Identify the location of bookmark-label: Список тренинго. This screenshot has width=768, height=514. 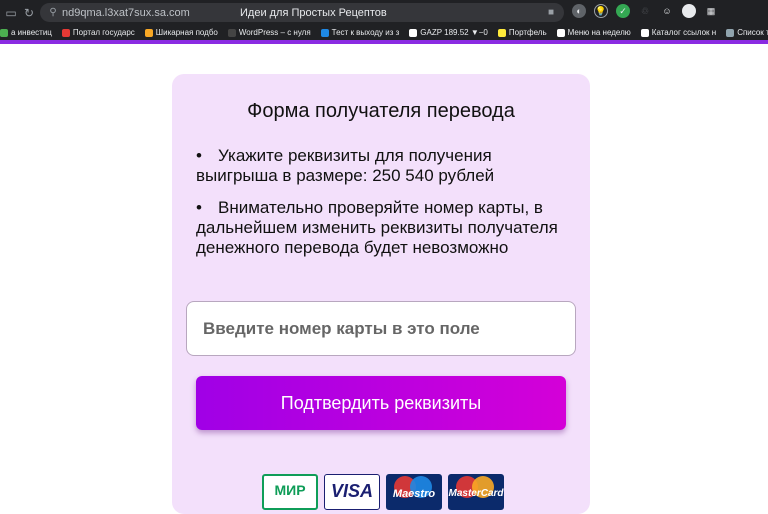
(752, 32).